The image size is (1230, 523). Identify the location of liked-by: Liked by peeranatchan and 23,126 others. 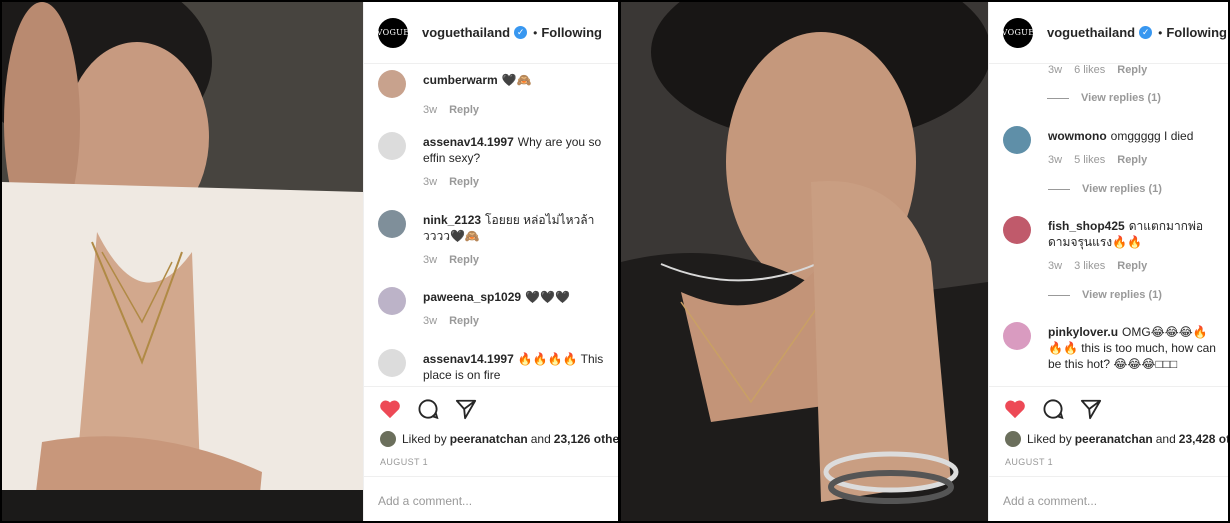
(506, 439).